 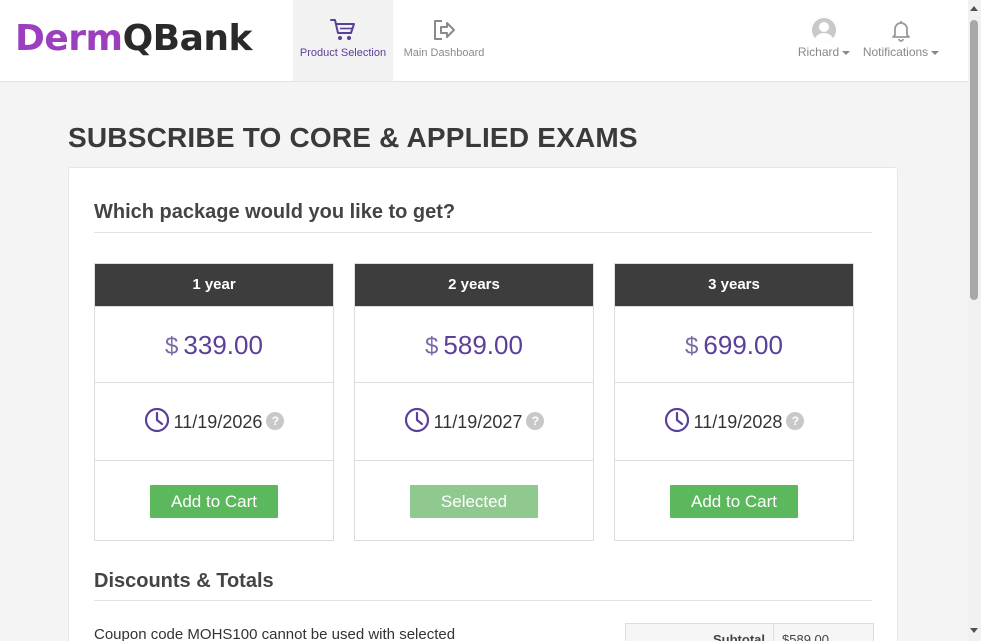 I want to click on notifications-label: Notifications, so click(x=895, y=52).